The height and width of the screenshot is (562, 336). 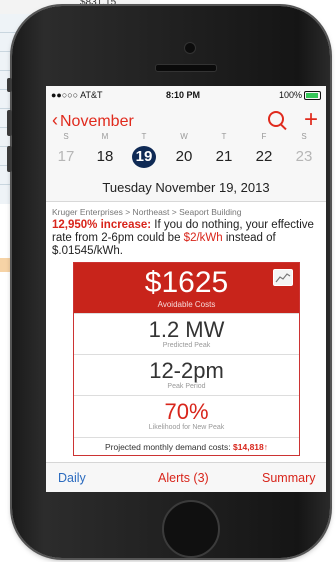 What do you see at coordinates (283, 277) in the screenshot?
I see `chart-icon` at bounding box center [283, 277].